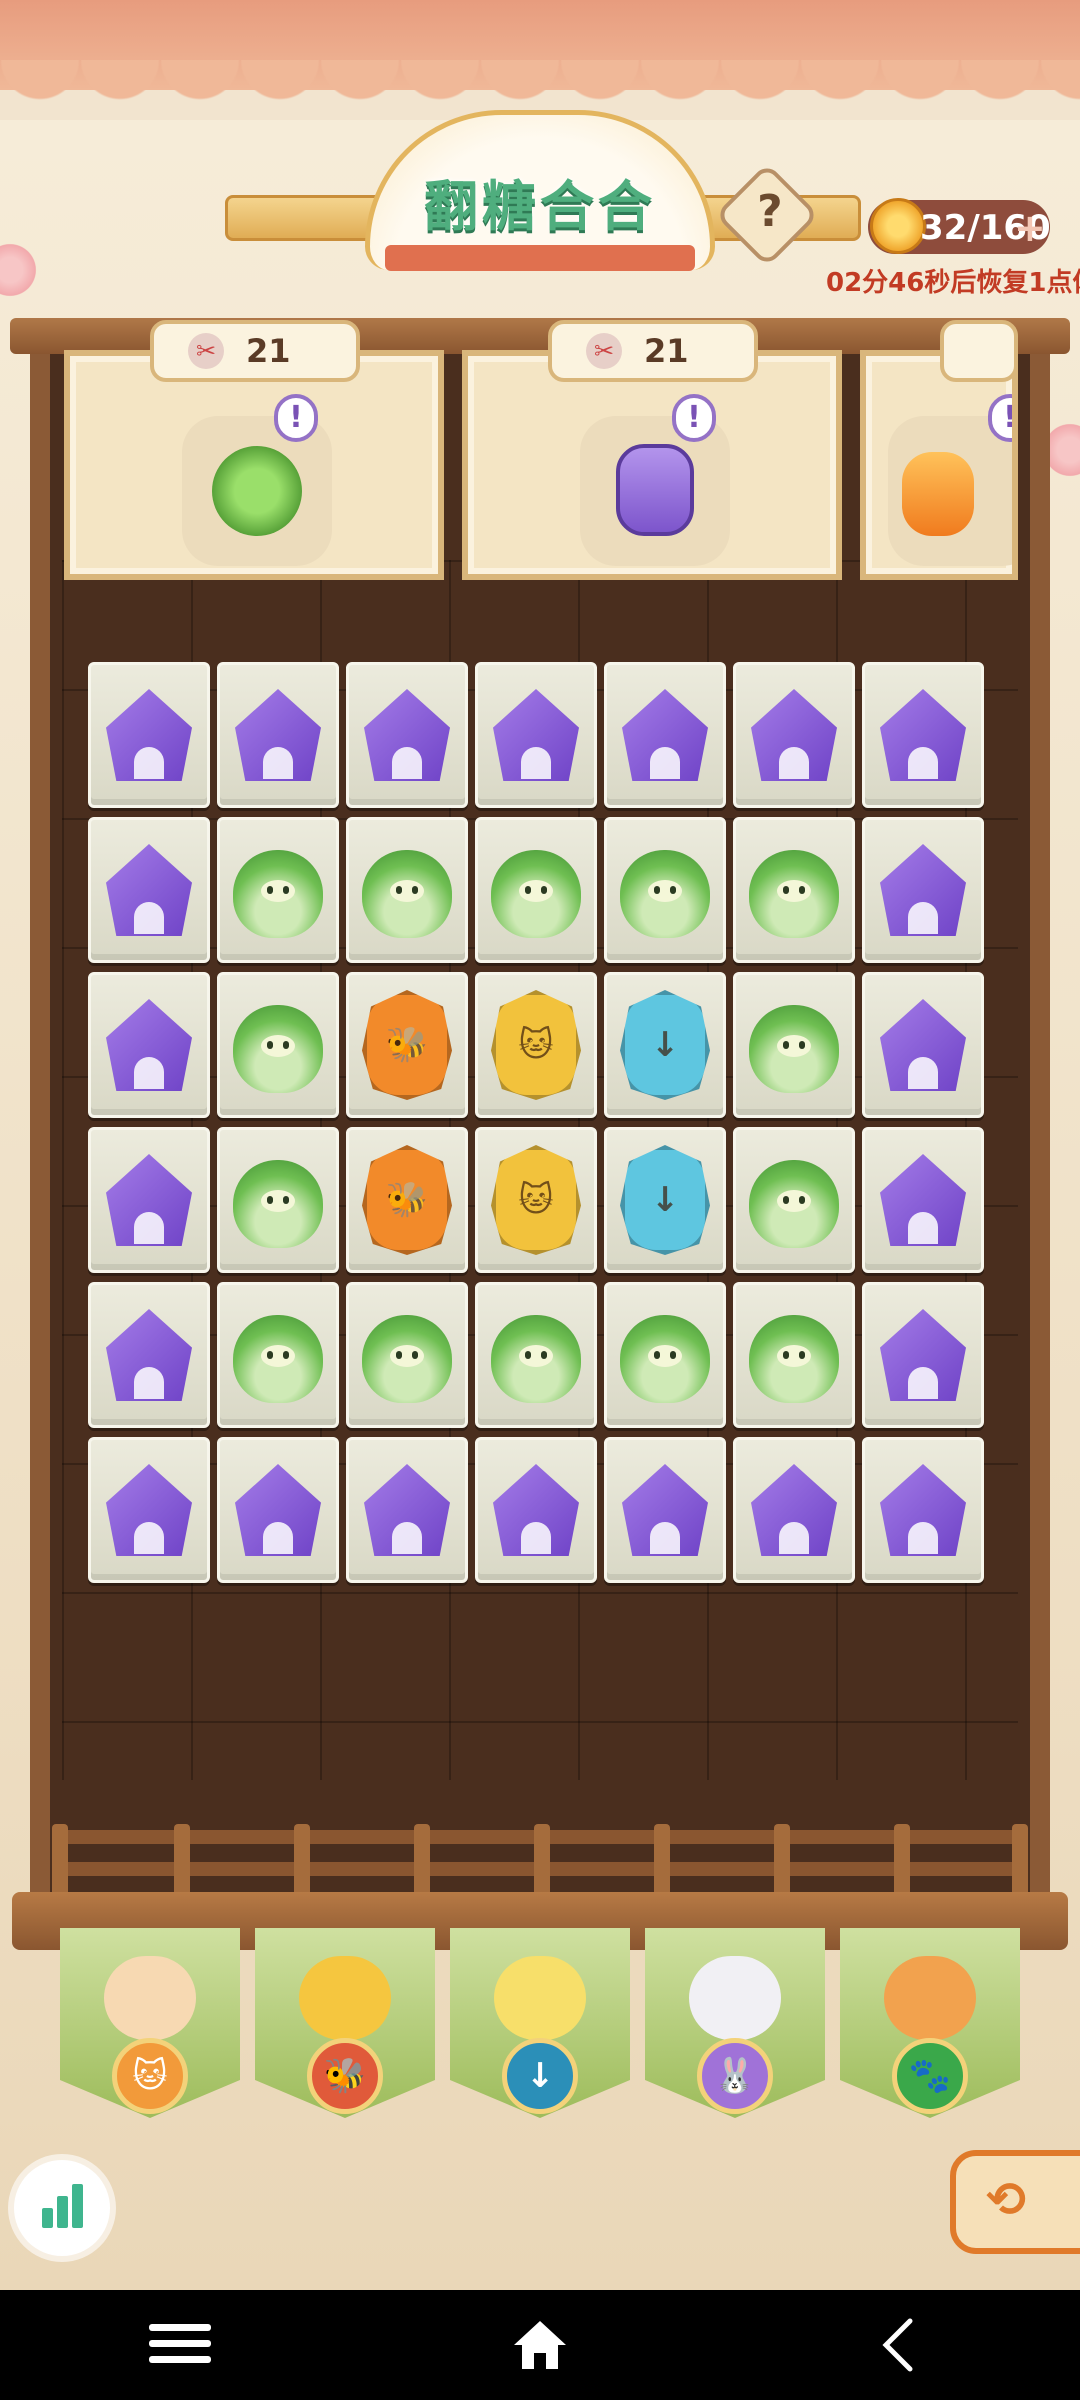 The image size is (1080, 2400). Describe the element at coordinates (345, 2076) in the screenshot. I see `bee-badge-icon: 🐝` at that location.